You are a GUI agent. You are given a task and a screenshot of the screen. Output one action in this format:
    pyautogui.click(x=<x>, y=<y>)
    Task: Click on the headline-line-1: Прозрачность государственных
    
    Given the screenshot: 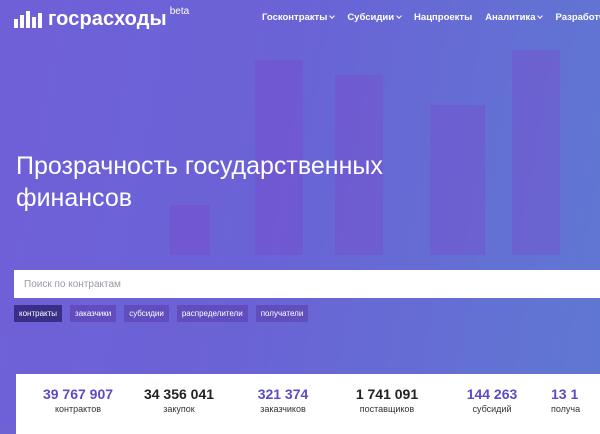 What is the action you would take?
    pyautogui.click(x=199, y=166)
    